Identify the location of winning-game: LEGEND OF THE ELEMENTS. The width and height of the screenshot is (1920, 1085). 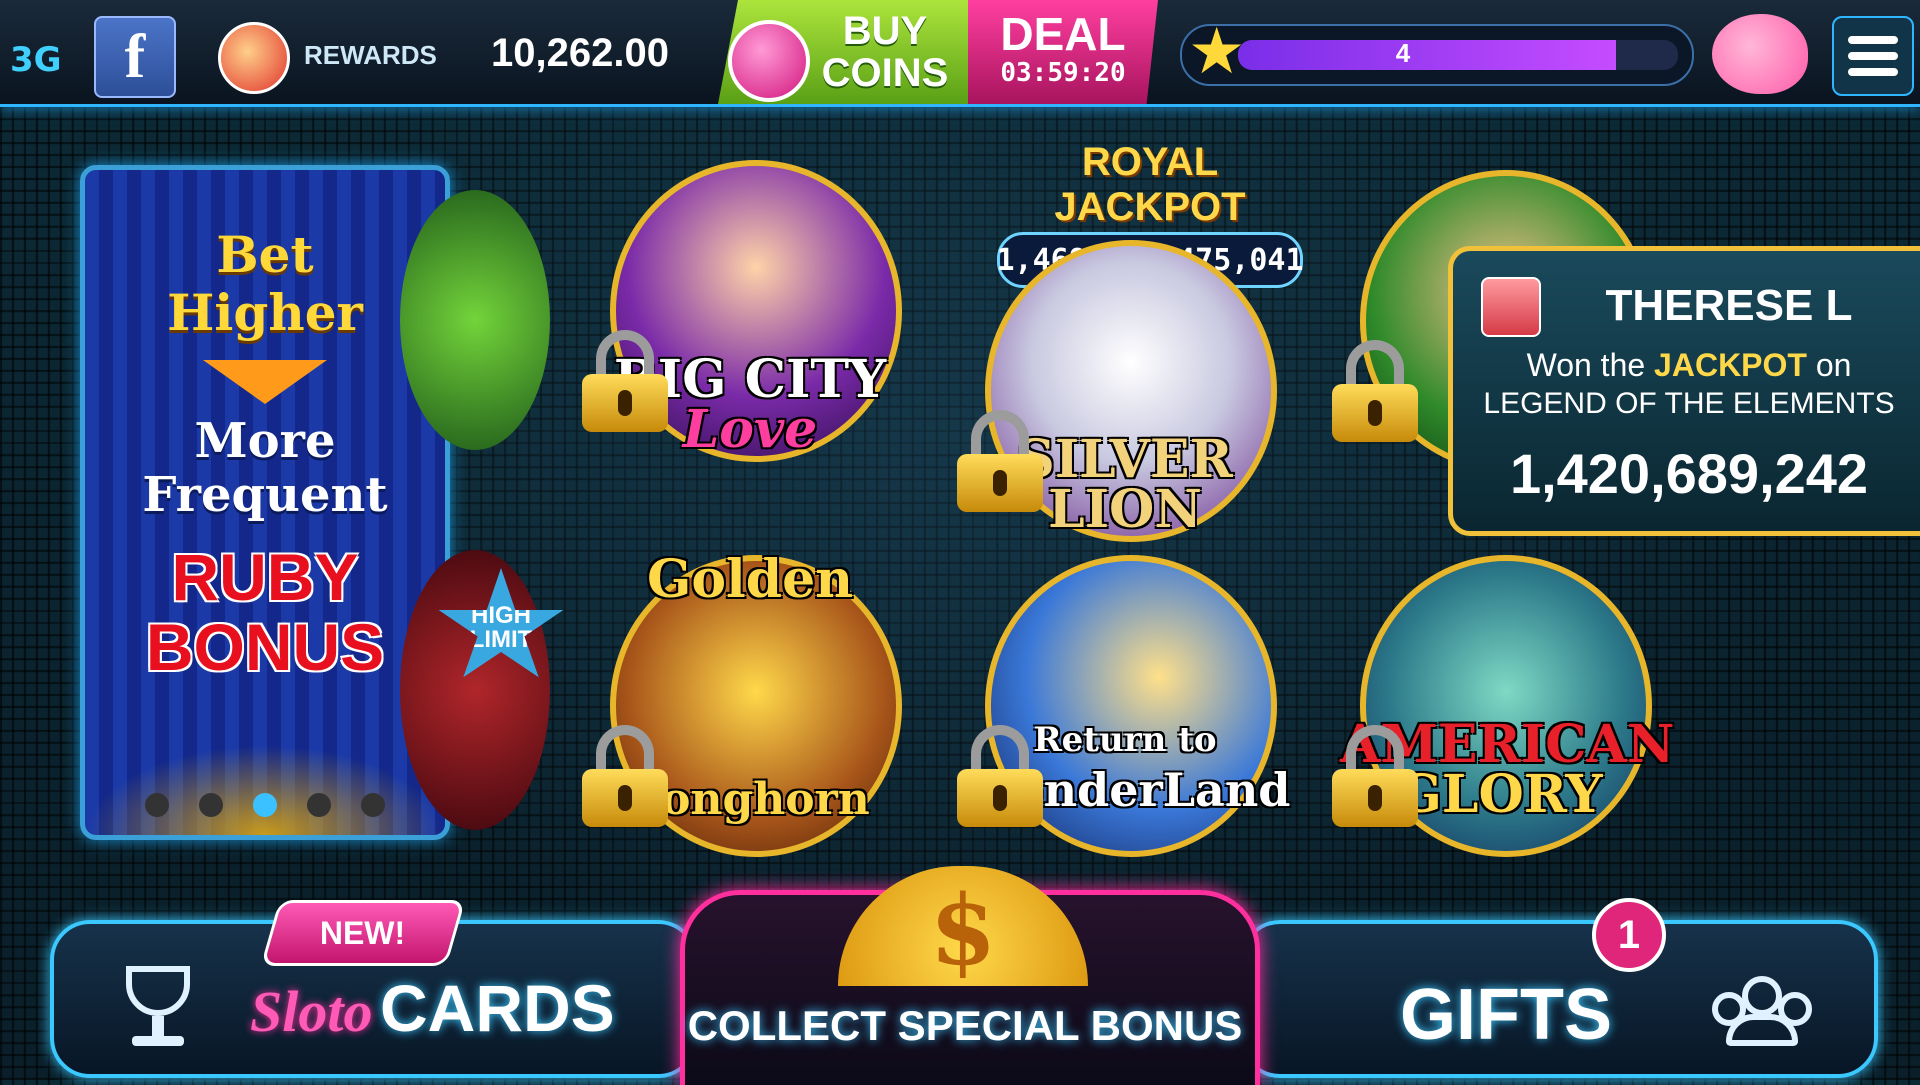
(1689, 403).